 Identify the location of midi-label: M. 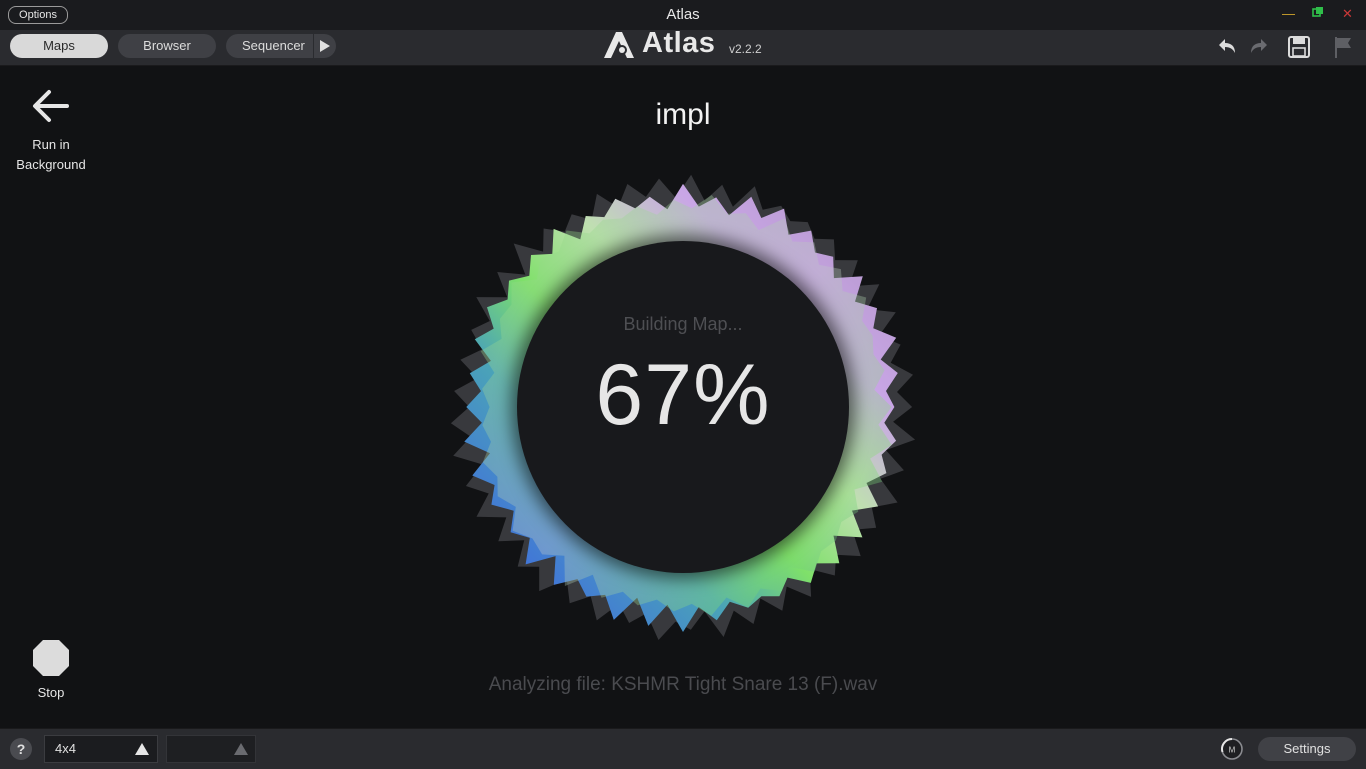
(1232, 750).